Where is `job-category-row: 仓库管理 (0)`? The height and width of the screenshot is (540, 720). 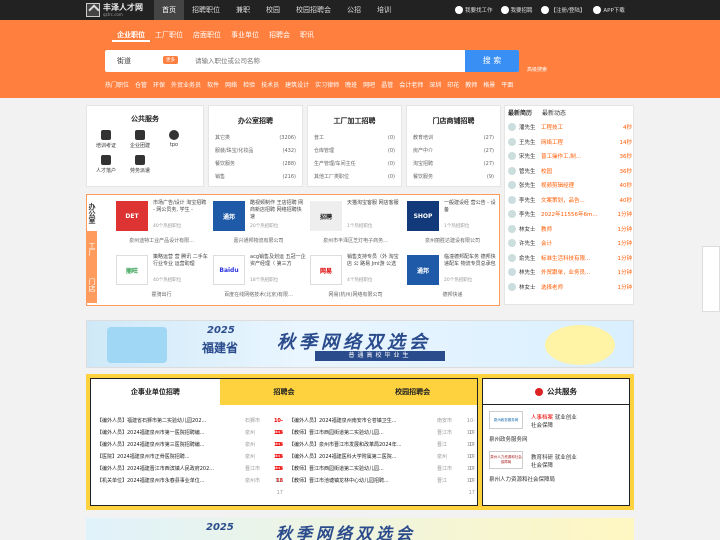 job-category-row: 仓库管理 (0) is located at coordinates (354, 151).